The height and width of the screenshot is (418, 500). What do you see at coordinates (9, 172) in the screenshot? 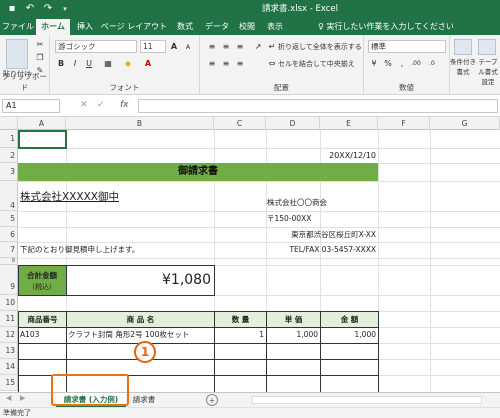
I see `row-header-3: 3` at bounding box center [9, 172].